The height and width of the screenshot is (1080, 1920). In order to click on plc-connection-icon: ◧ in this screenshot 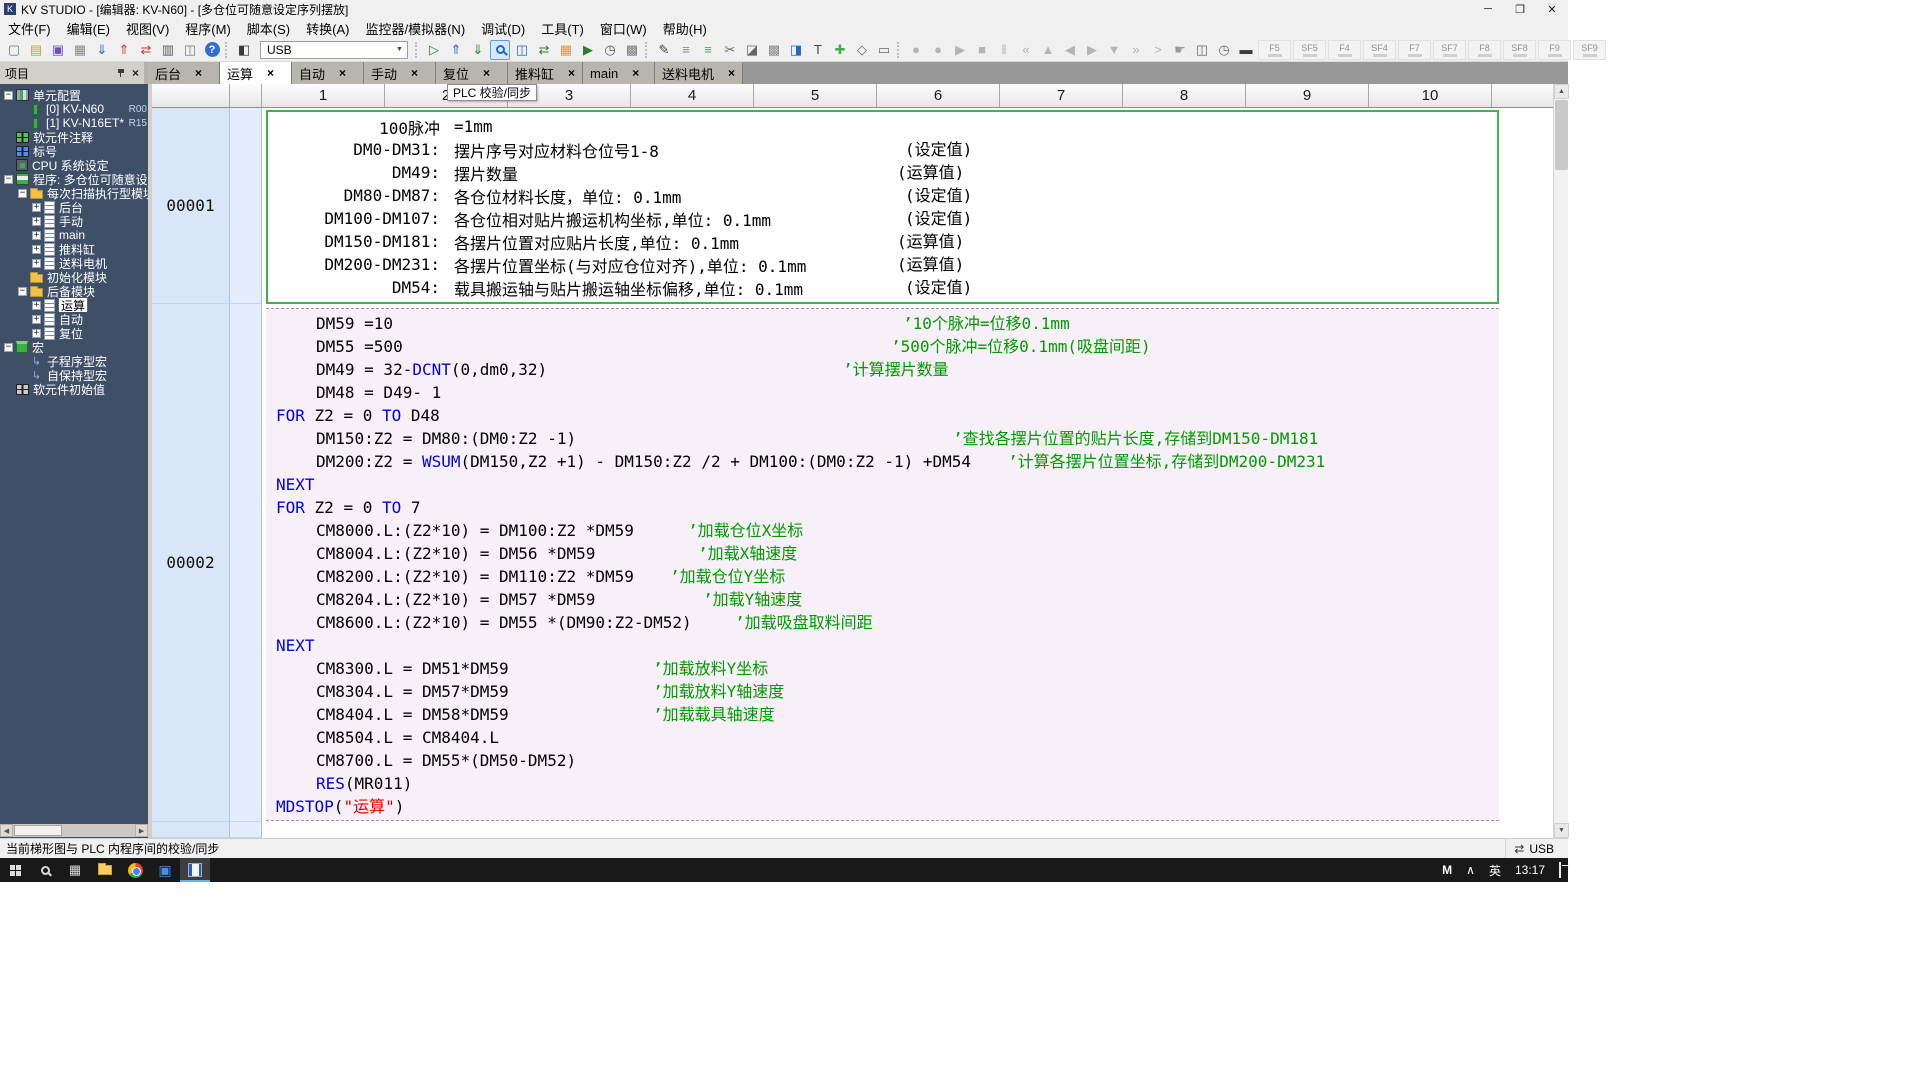, I will do `click(244, 50)`.